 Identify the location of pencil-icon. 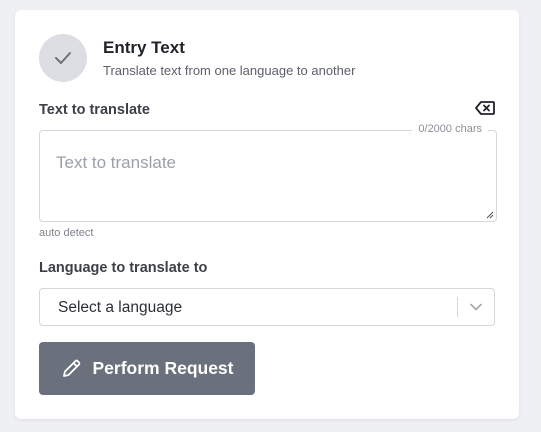
(72, 368).